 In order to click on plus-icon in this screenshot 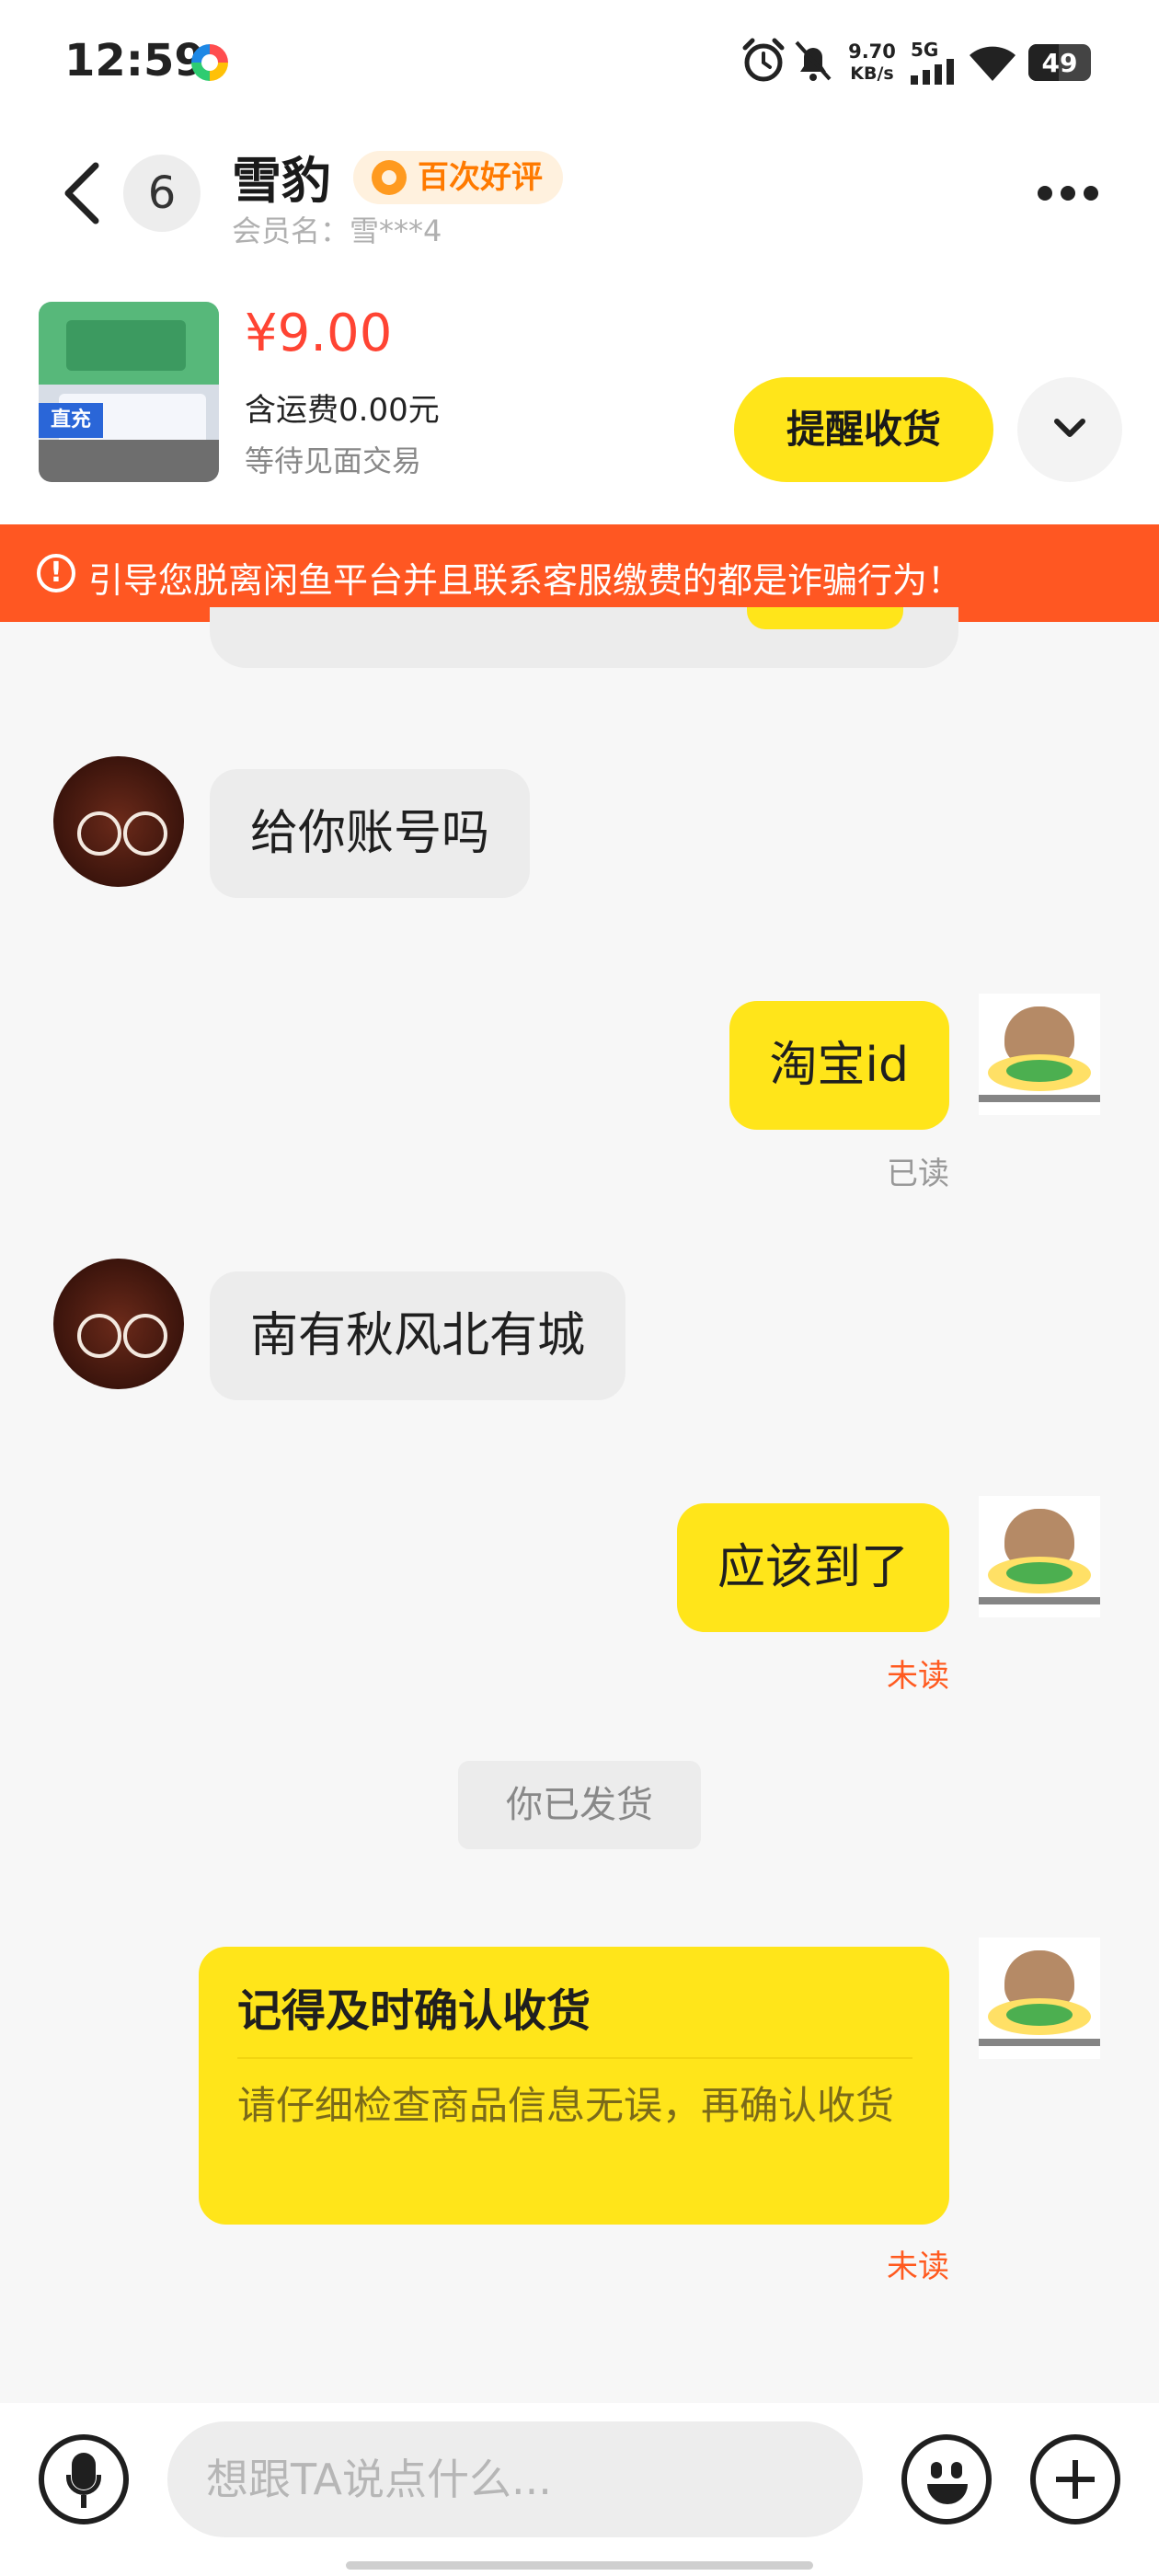, I will do `click(1075, 2479)`.